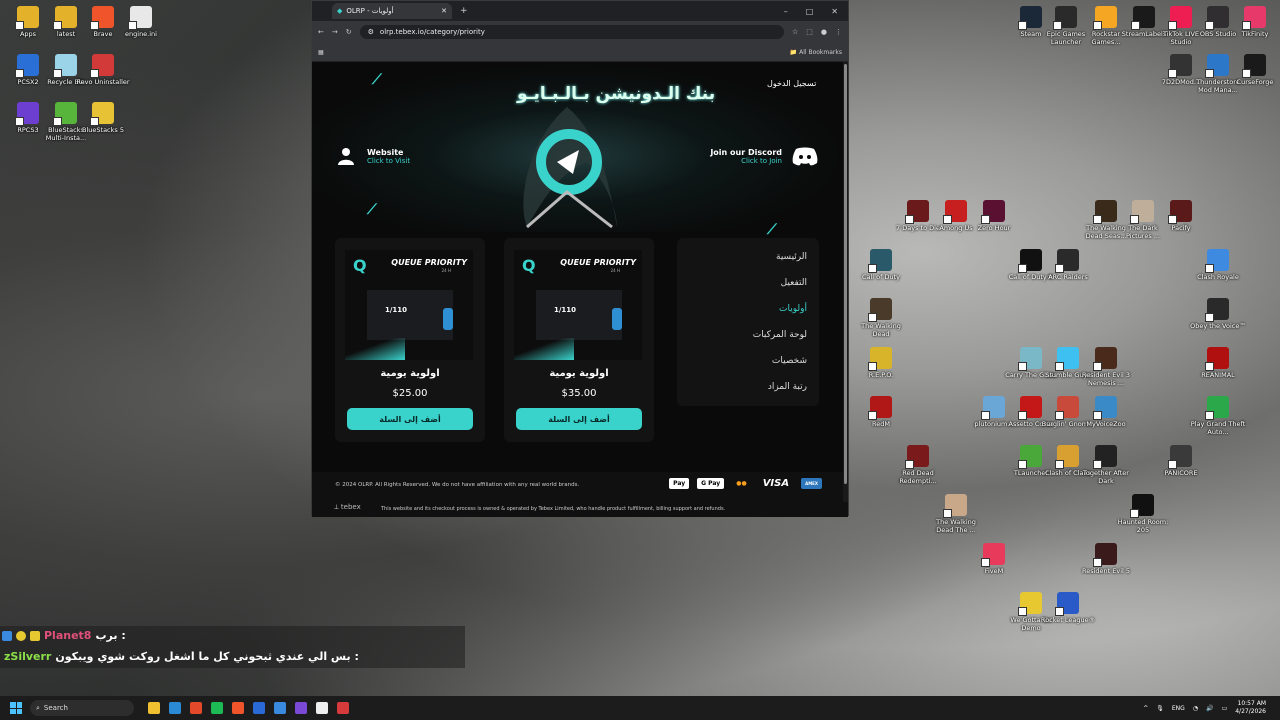  What do you see at coordinates (838, 32) in the screenshot?
I see `menu-dots-icon: ⋮` at bounding box center [838, 32].